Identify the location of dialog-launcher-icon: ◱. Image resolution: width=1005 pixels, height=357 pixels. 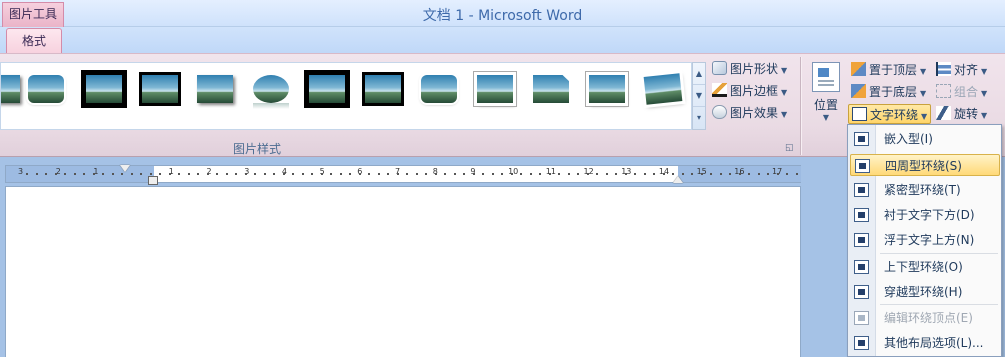
(790, 148).